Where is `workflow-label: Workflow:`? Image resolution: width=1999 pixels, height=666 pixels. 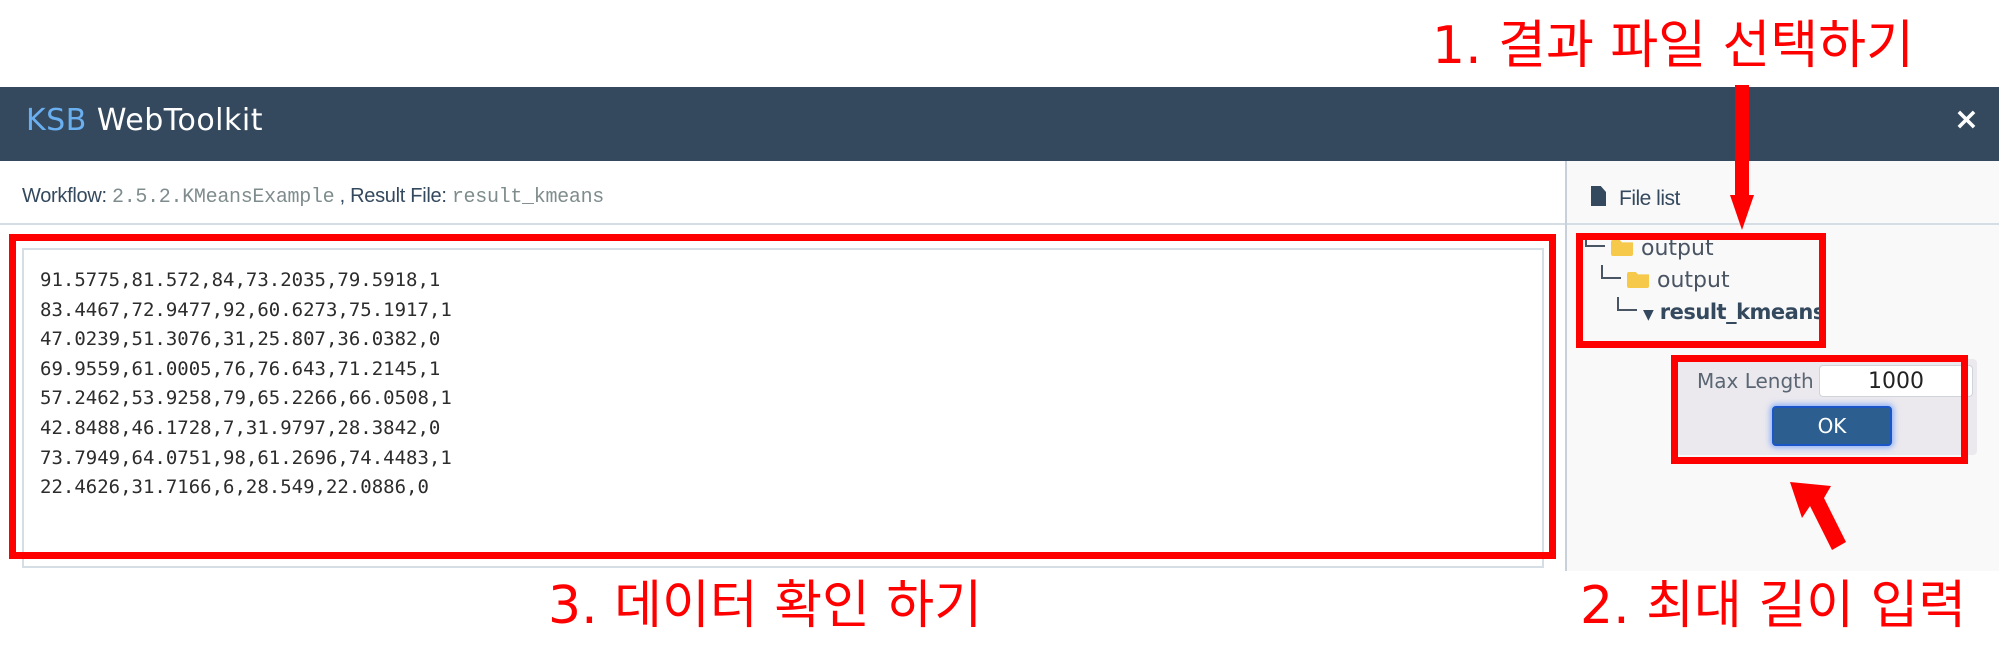 workflow-label: Workflow: is located at coordinates (64, 196).